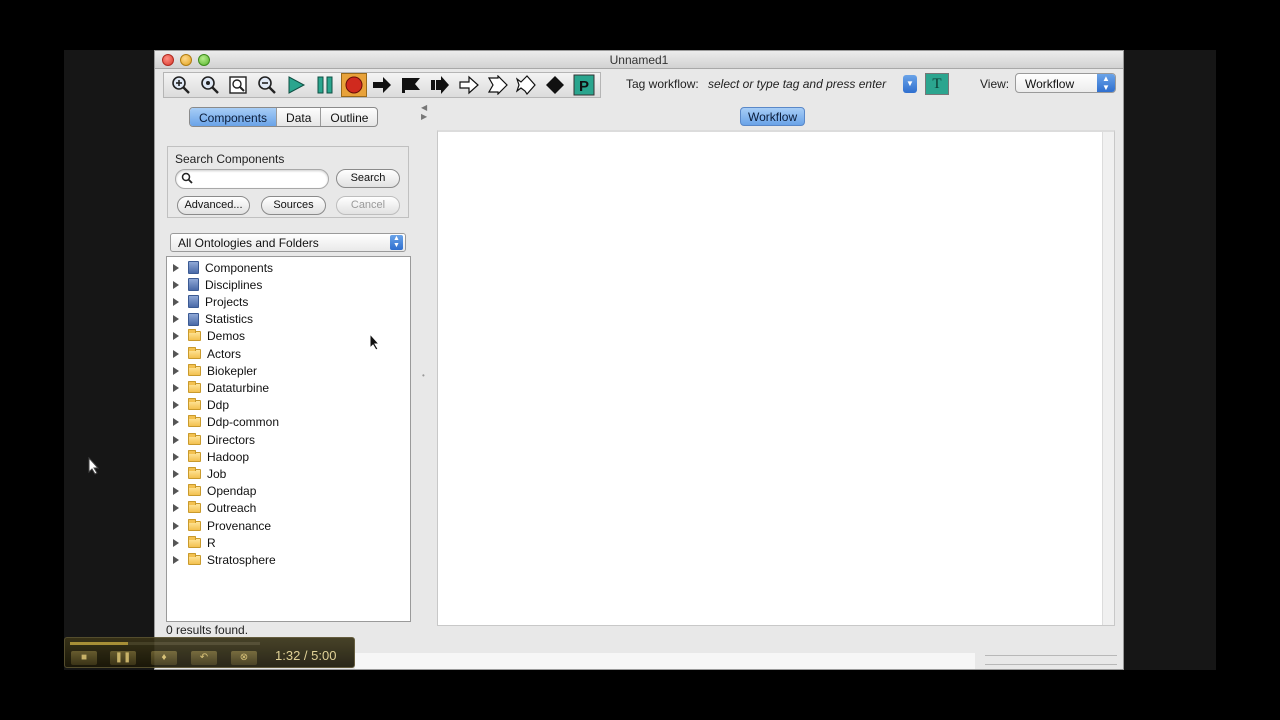 The height and width of the screenshot is (720, 1280). What do you see at coordinates (239, 85) in the screenshot?
I see `zoom-fit-icon` at bounding box center [239, 85].